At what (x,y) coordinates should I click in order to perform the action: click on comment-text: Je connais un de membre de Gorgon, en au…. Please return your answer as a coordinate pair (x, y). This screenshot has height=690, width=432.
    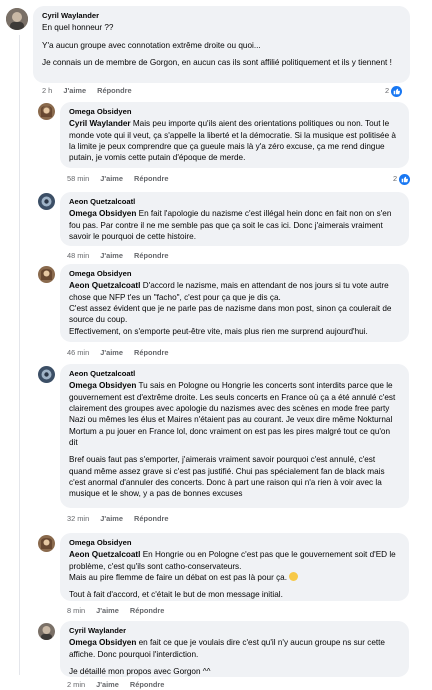
    Looking at the image, I should click on (217, 63).